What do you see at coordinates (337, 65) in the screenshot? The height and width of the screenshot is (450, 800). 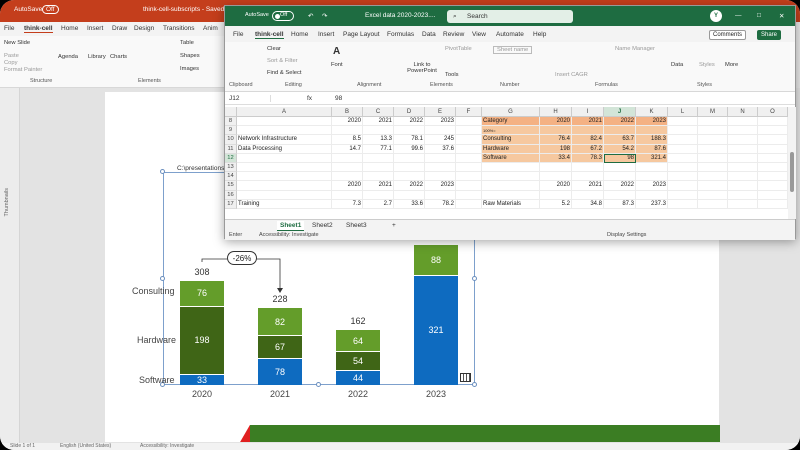 I see `font-button: Font` at bounding box center [337, 65].